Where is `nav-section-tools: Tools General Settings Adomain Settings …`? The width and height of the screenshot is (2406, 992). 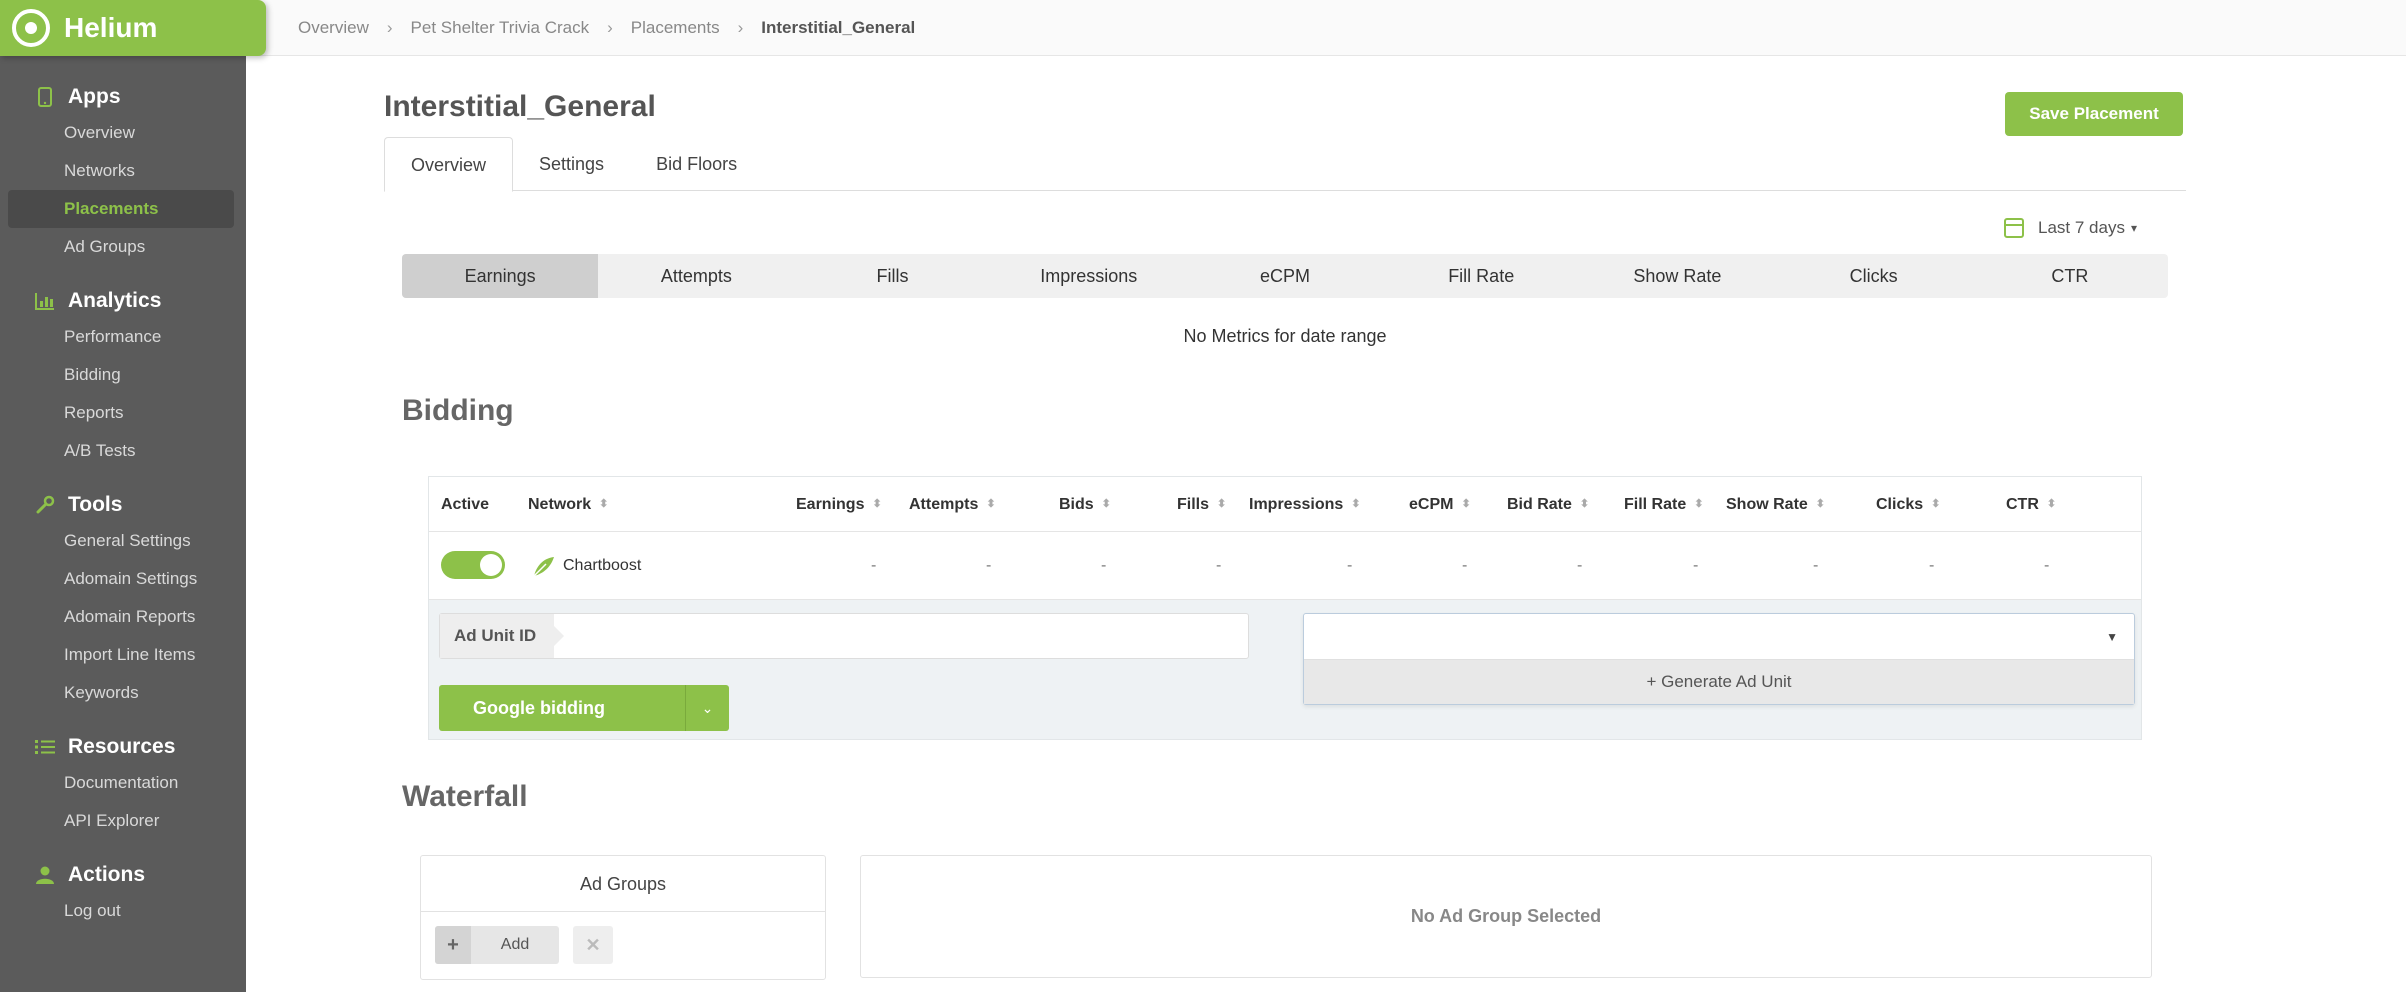
nav-section-tools: Tools General Settings Adomain Settings … is located at coordinates (123, 600).